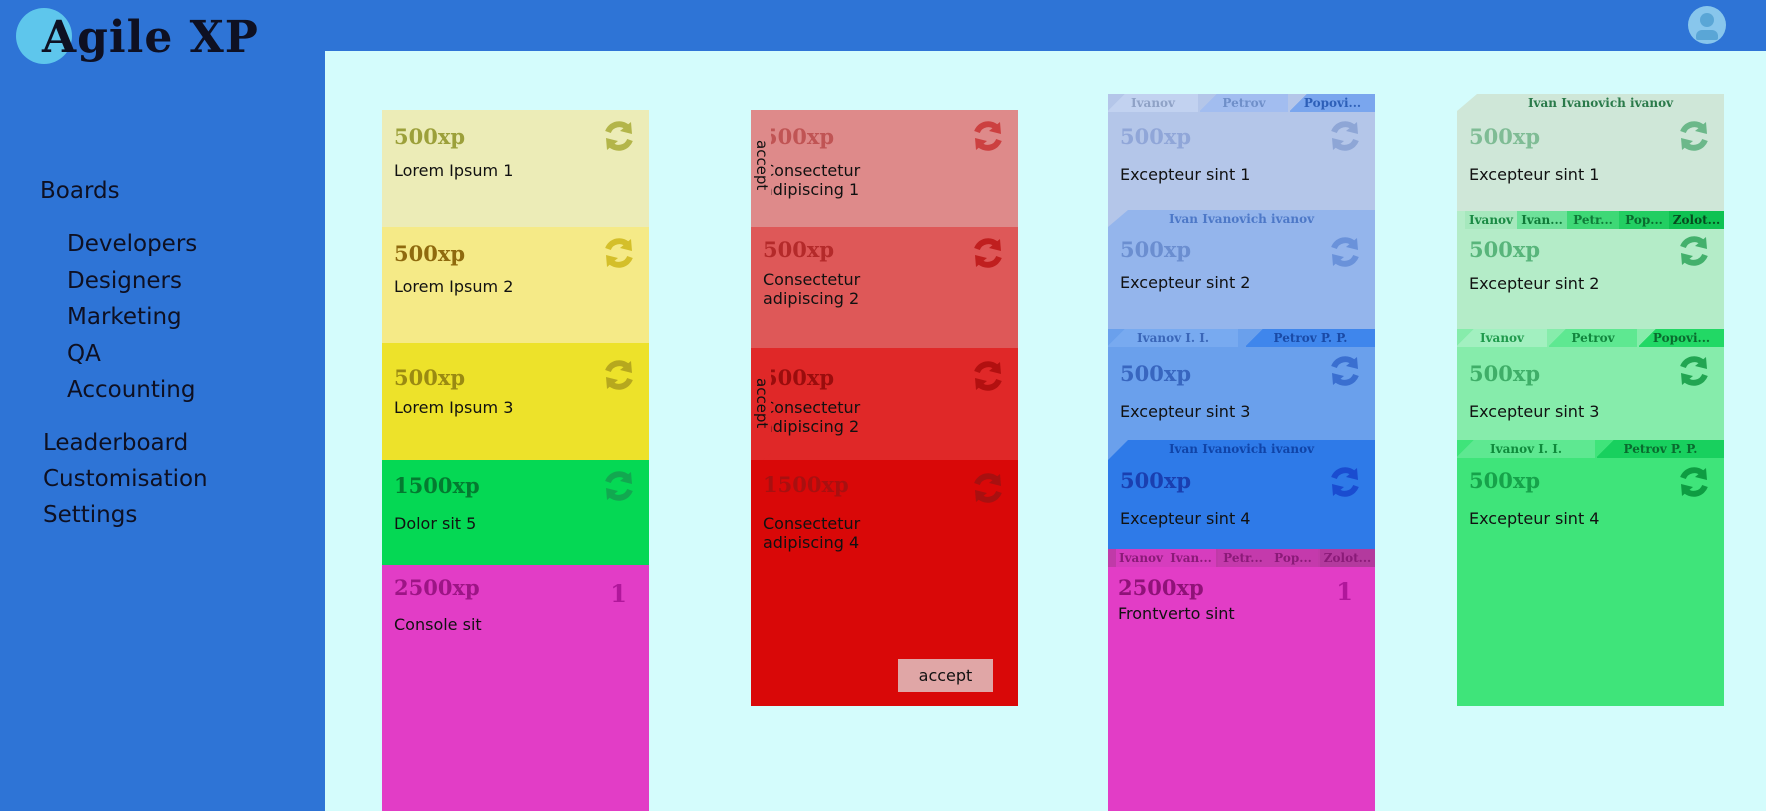 The height and width of the screenshot is (811, 1766). Describe the element at coordinates (115, 443) in the screenshot. I see `nav-leaderboard: Leaderboard` at that location.